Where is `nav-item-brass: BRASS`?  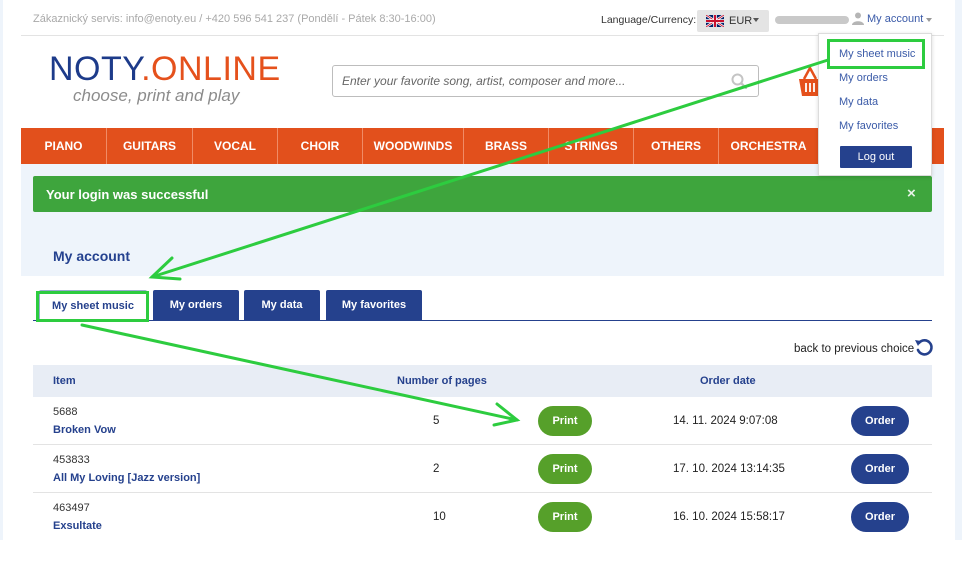
nav-item-brass: BRASS is located at coordinates (506, 146).